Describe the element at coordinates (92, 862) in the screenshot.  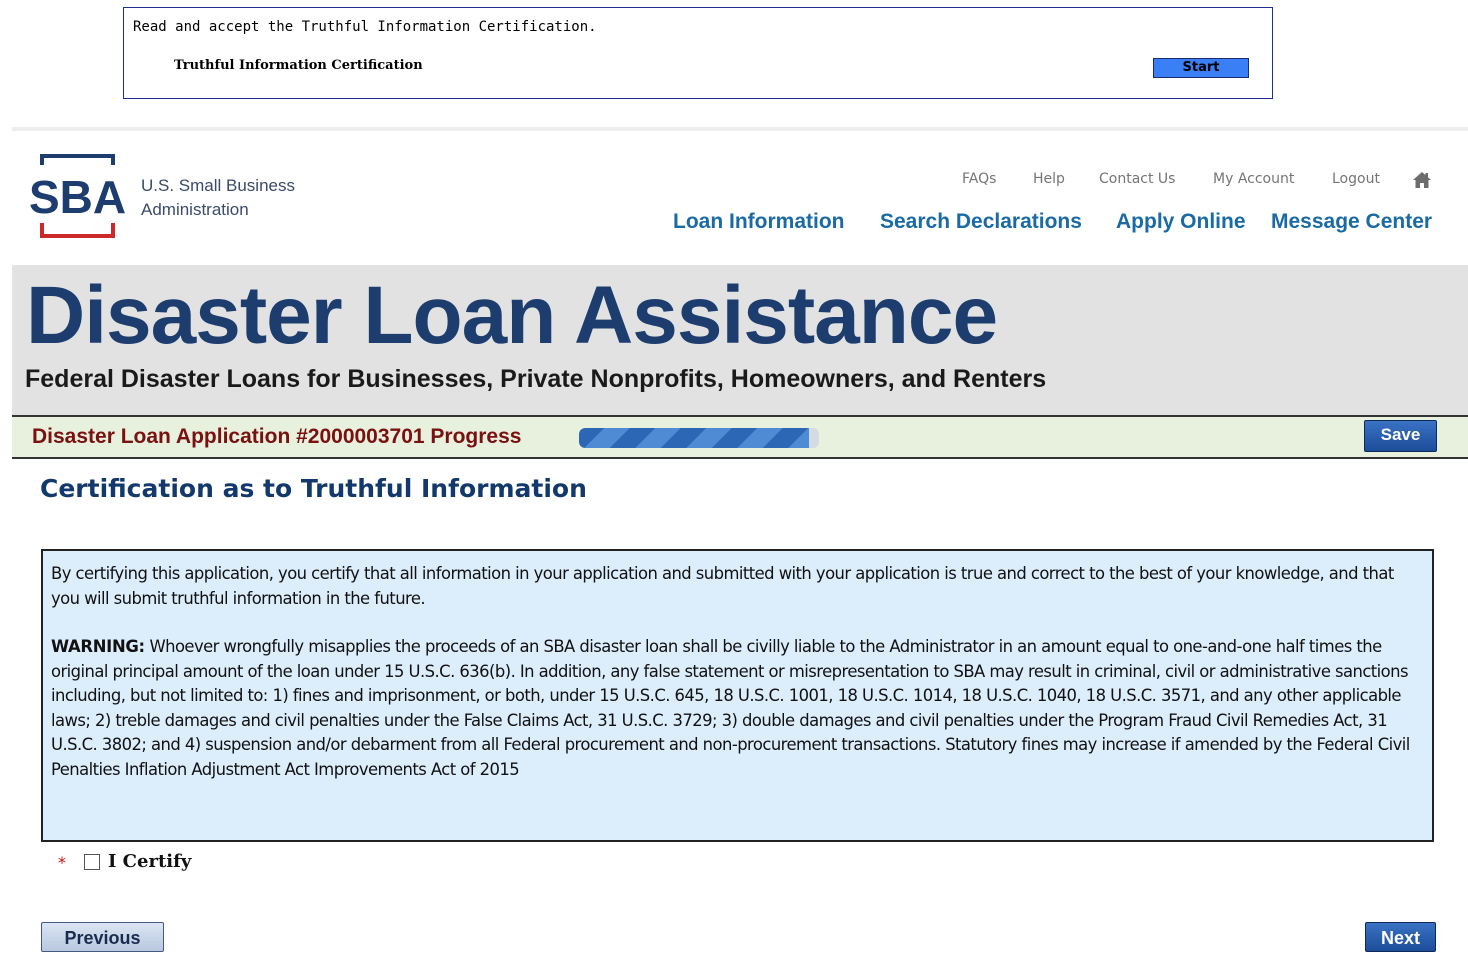
I see `certify-checkbox` at that location.